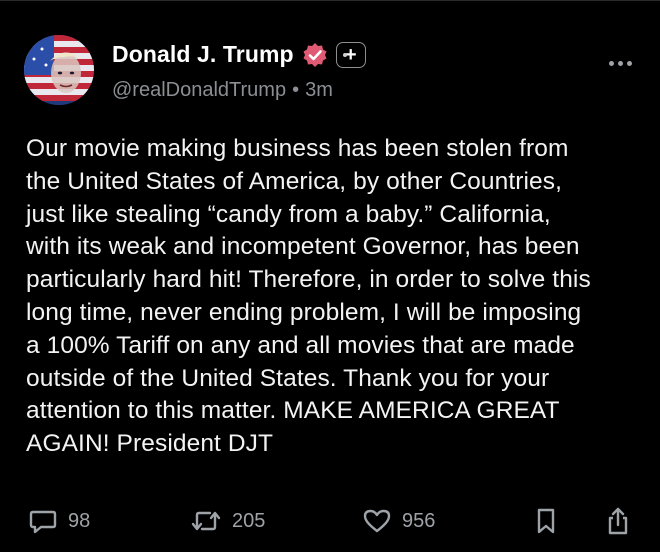 This screenshot has width=660, height=552. What do you see at coordinates (330, 524) in the screenshot?
I see `action-bar: 98 205 956` at bounding box center [330, 524].